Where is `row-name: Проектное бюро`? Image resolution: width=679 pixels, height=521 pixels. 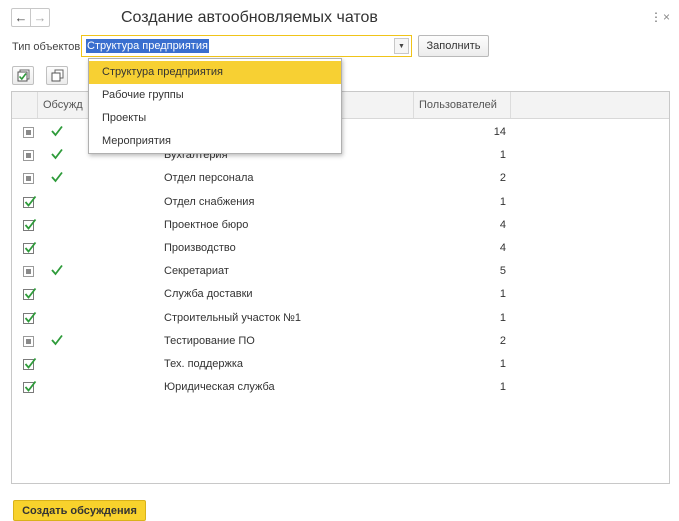 row-name: Проектное бюро is located at coordinates (206, 224).